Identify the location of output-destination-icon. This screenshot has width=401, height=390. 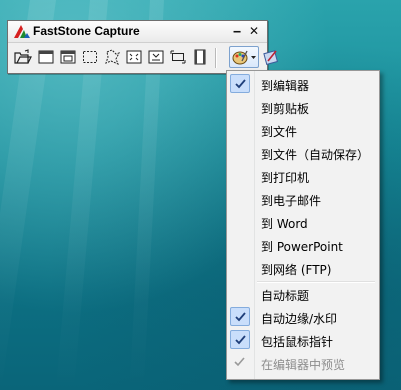
(244, 57).